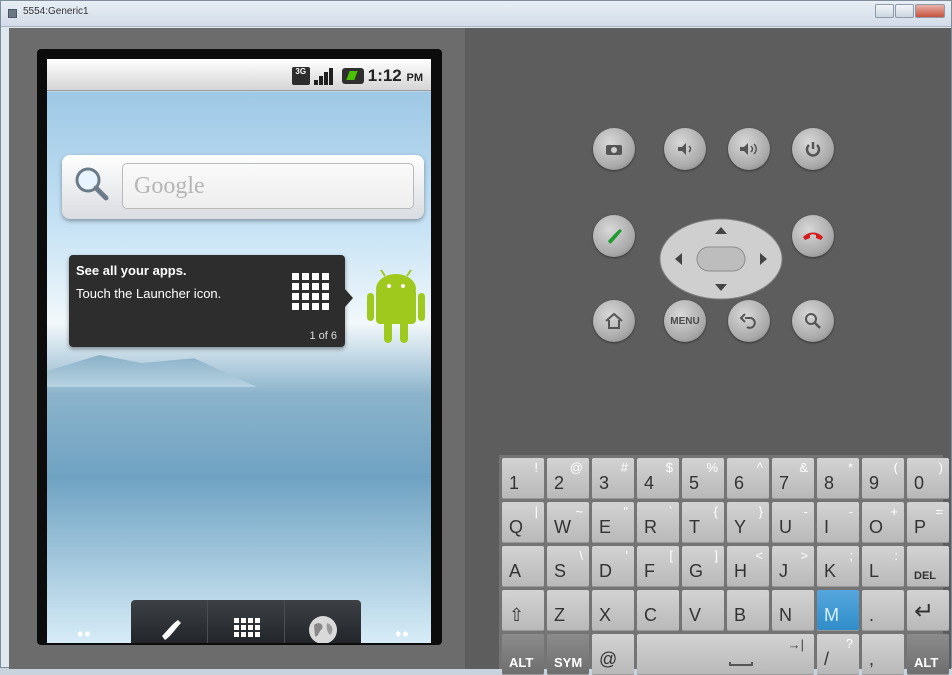  Describe the element at coordinates (523, 610) in the screenshot. I see `key-shift: ⇧` at that location.